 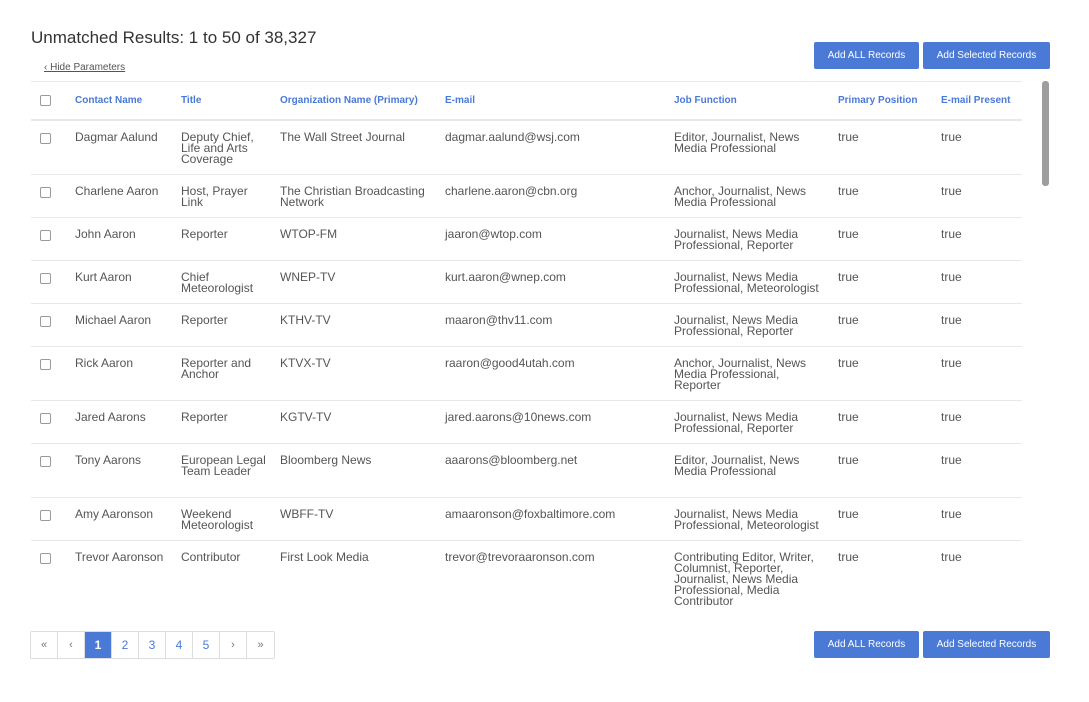 What do you see at coordinates (230, 239) in the screenshot?
I see `title-cell: Reporter` at bounding box center [230, 239].